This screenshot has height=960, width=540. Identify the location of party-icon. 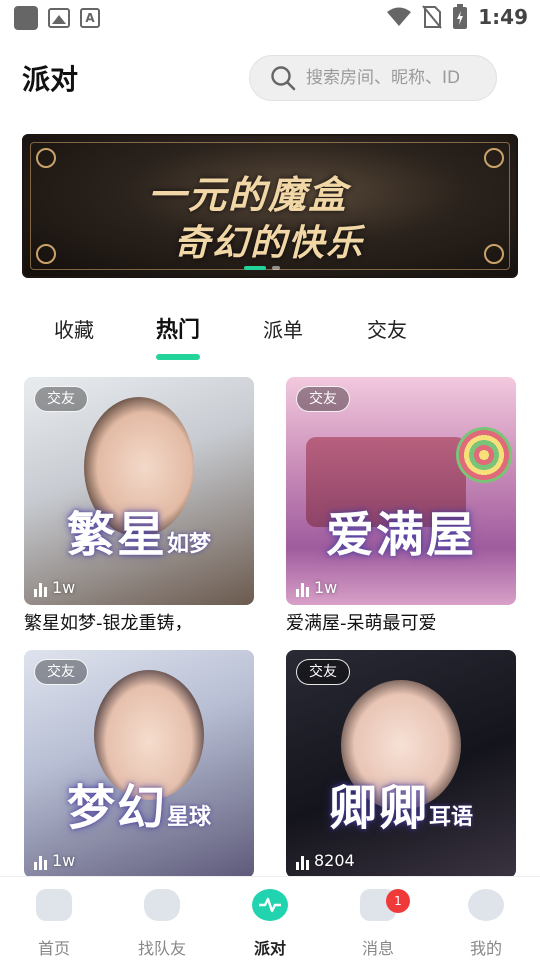
(270, 905).